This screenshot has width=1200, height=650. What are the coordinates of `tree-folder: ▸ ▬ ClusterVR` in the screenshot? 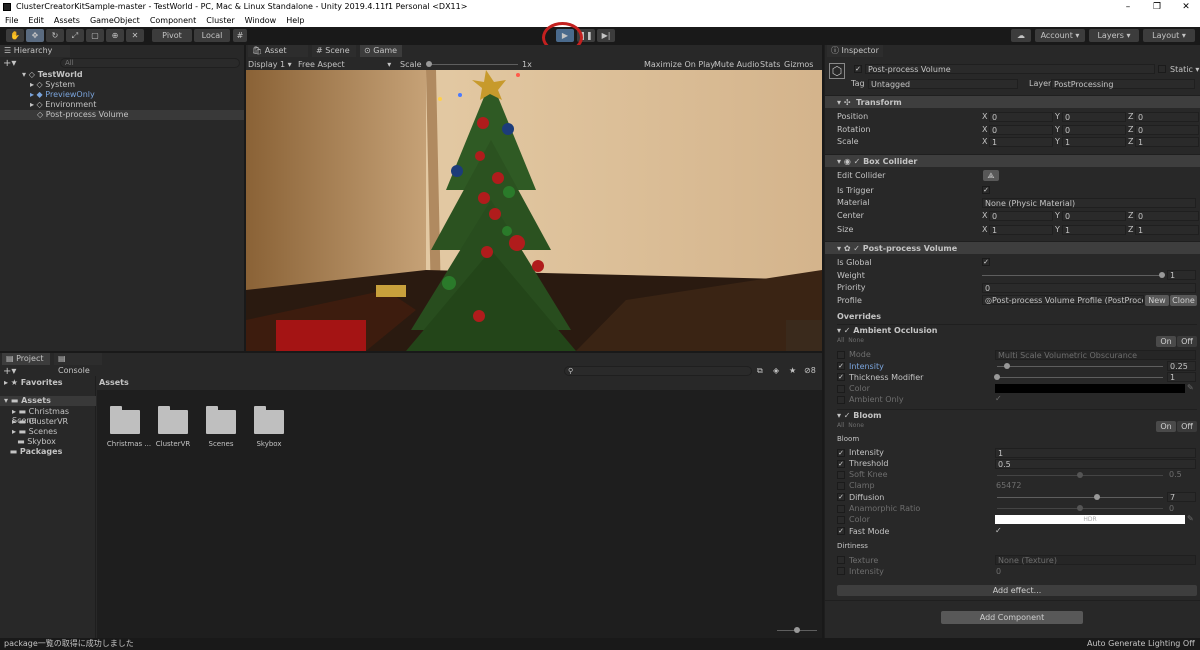 It's located at (40, 421).